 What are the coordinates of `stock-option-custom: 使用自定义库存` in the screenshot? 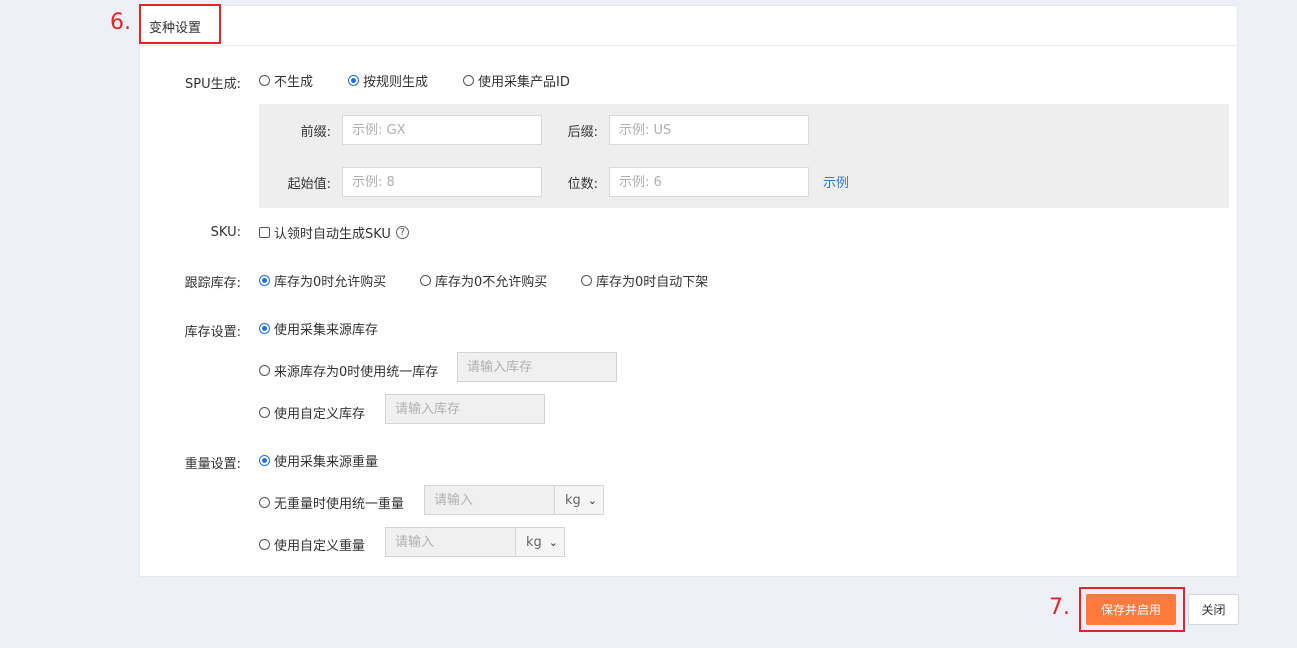 It's located at (312, 412).